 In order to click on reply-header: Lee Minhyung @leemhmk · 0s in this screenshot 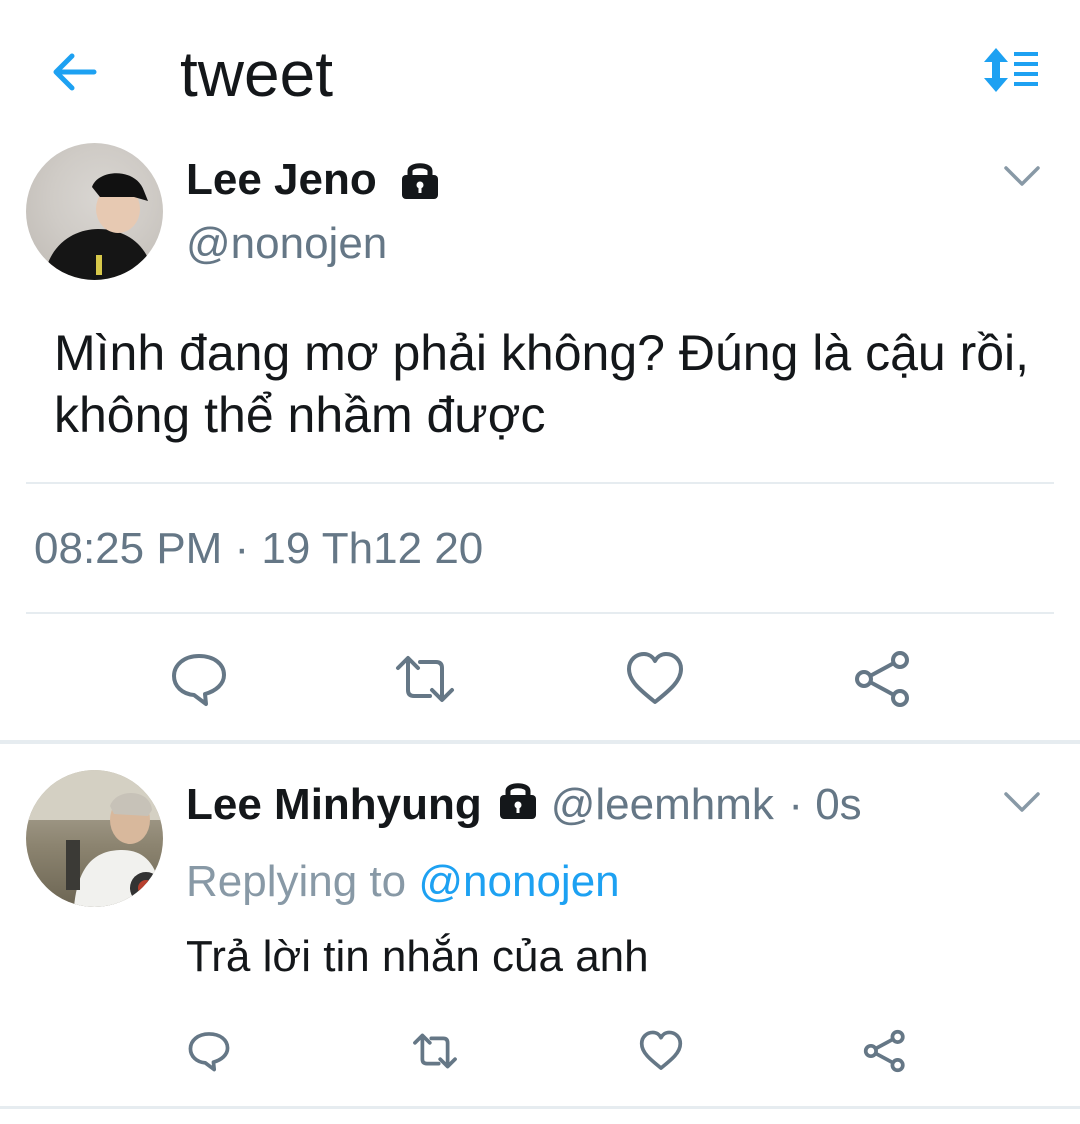, I will do `click(524, 805)`.